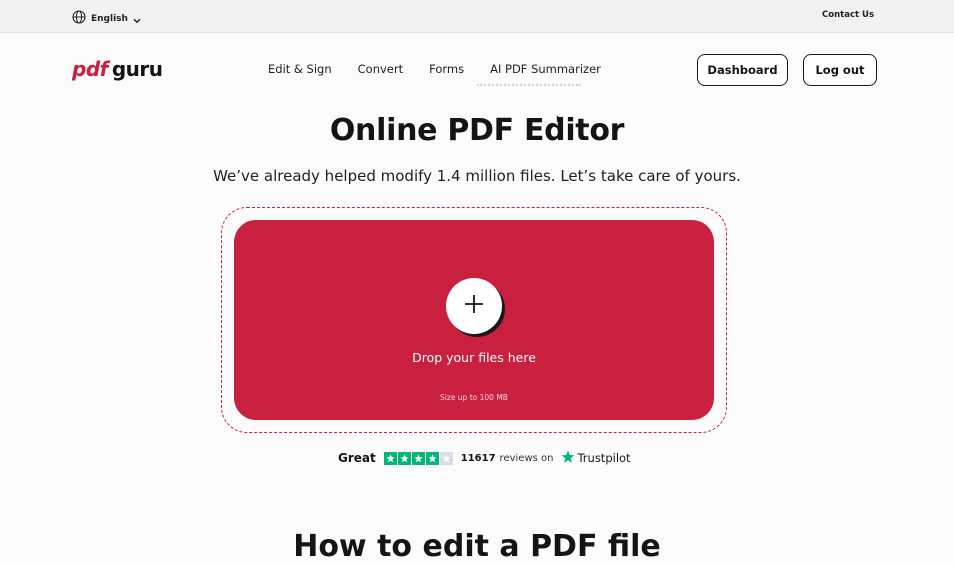 Image resolution: width=954 pixels, height=564 pixels. I want to click on nav-forms: Forms, so click(446, 69).